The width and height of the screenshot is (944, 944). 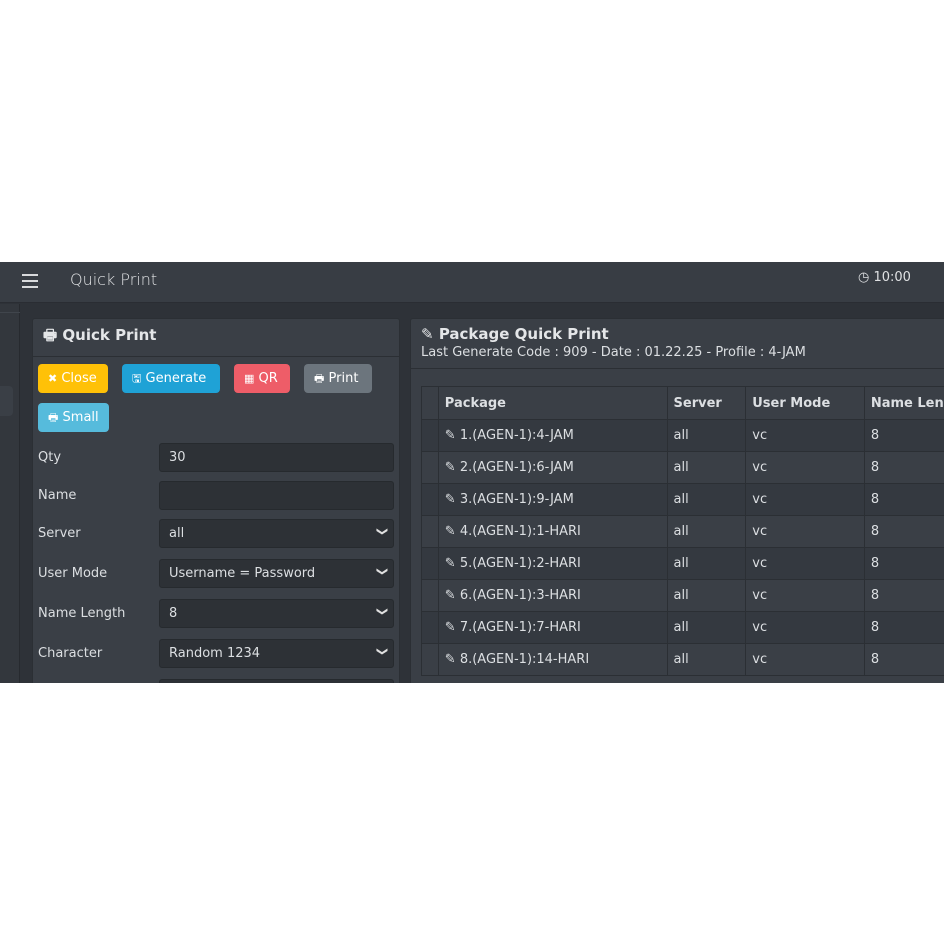 I want to click on table-row: ✎ 3.(AGEN-1):9-JAM all vc 8, so click(x=682, y=499).